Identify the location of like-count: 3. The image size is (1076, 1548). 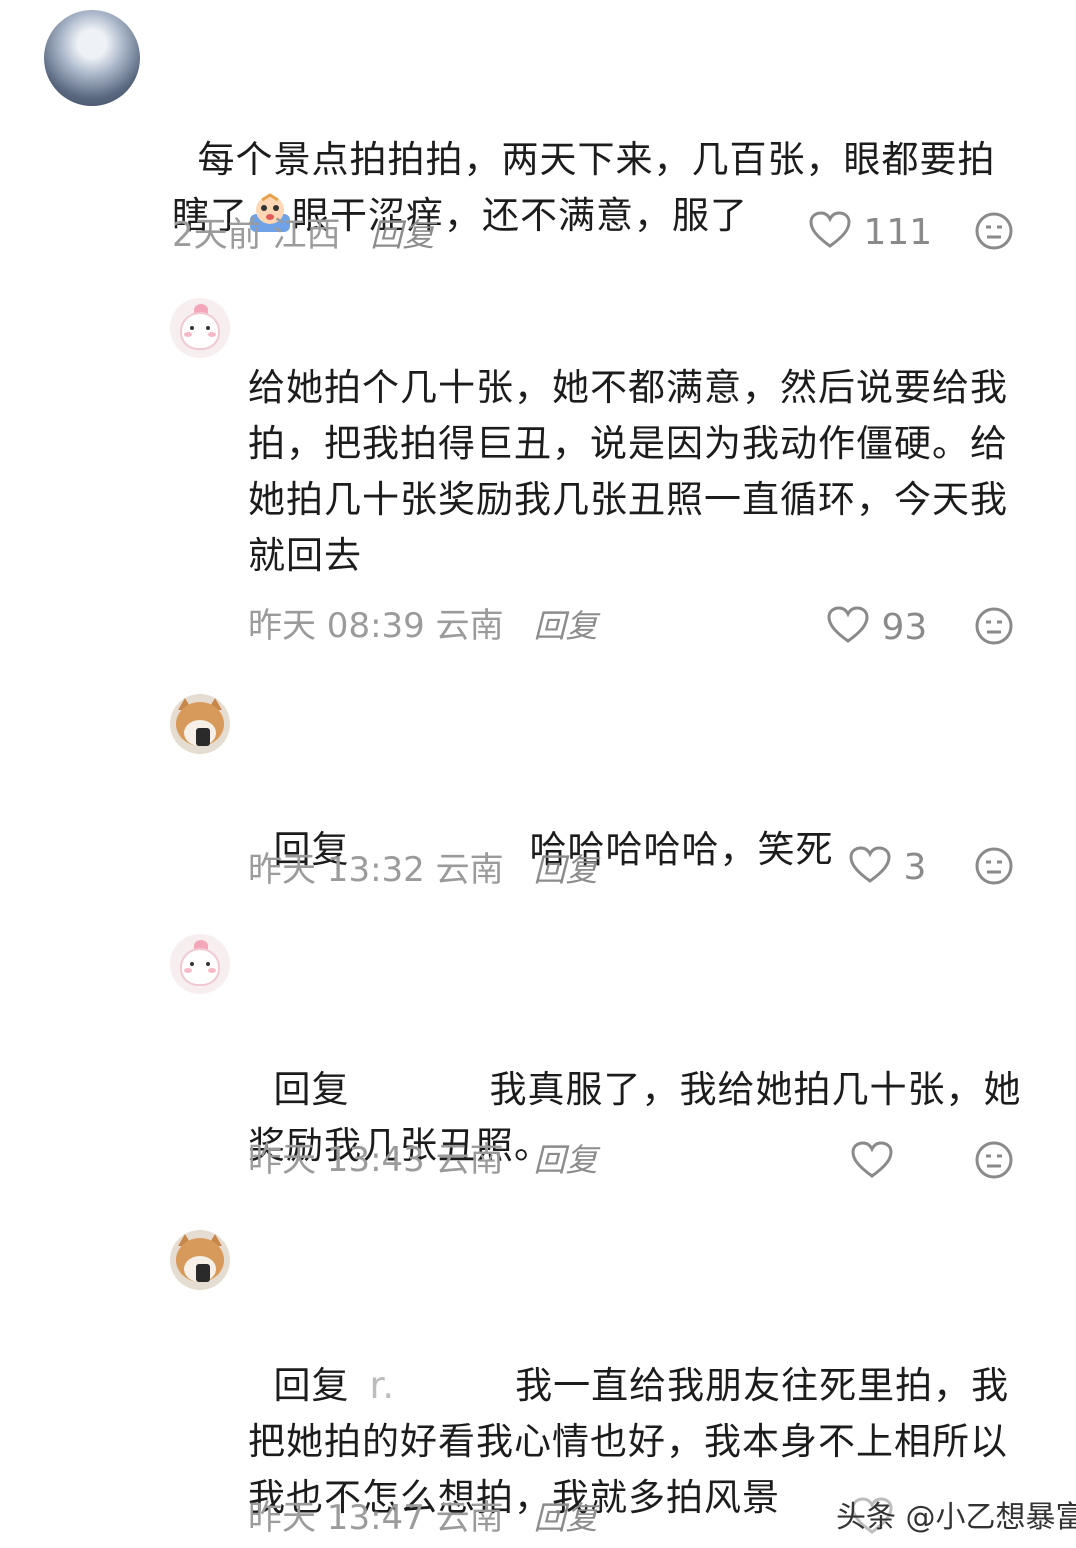
(915, 867).